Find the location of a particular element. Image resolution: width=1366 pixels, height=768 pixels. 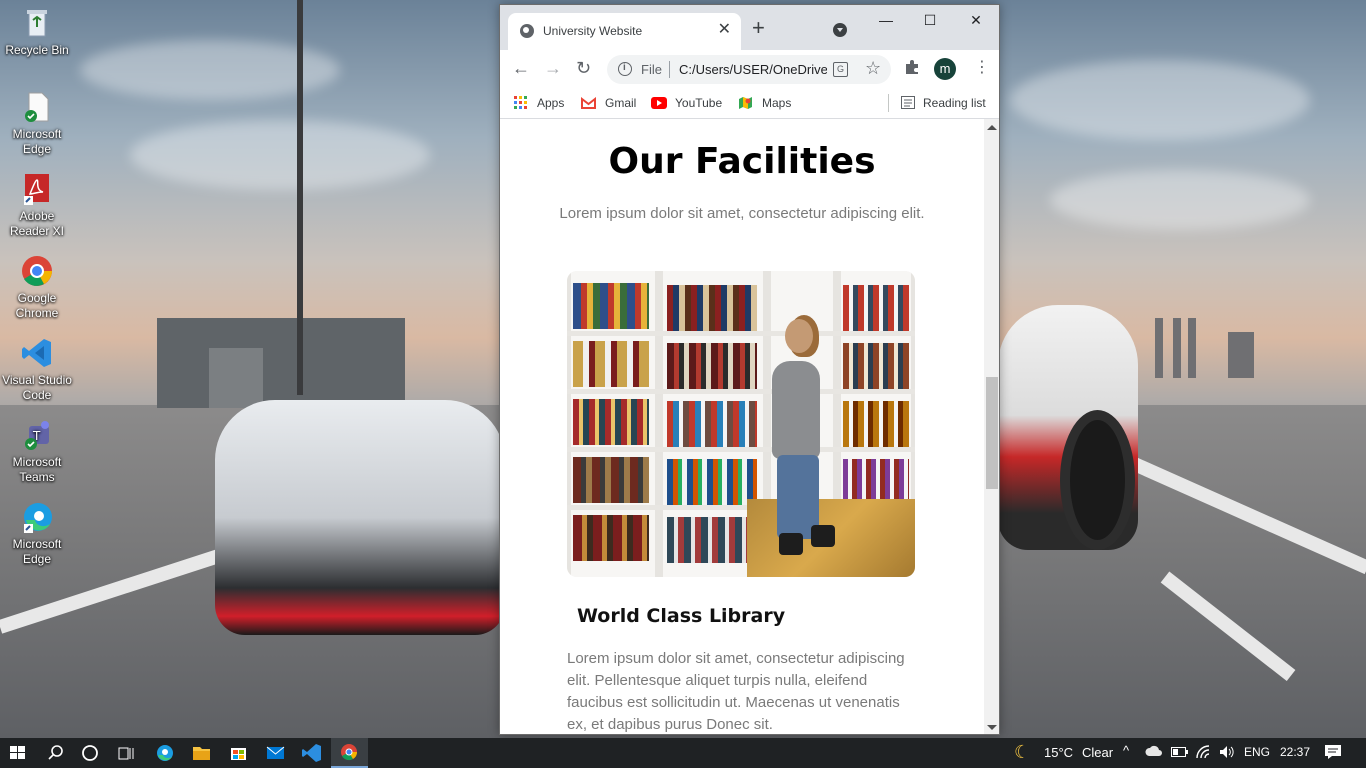

maximize-button: ☐ is located at coordinates (930, 20).